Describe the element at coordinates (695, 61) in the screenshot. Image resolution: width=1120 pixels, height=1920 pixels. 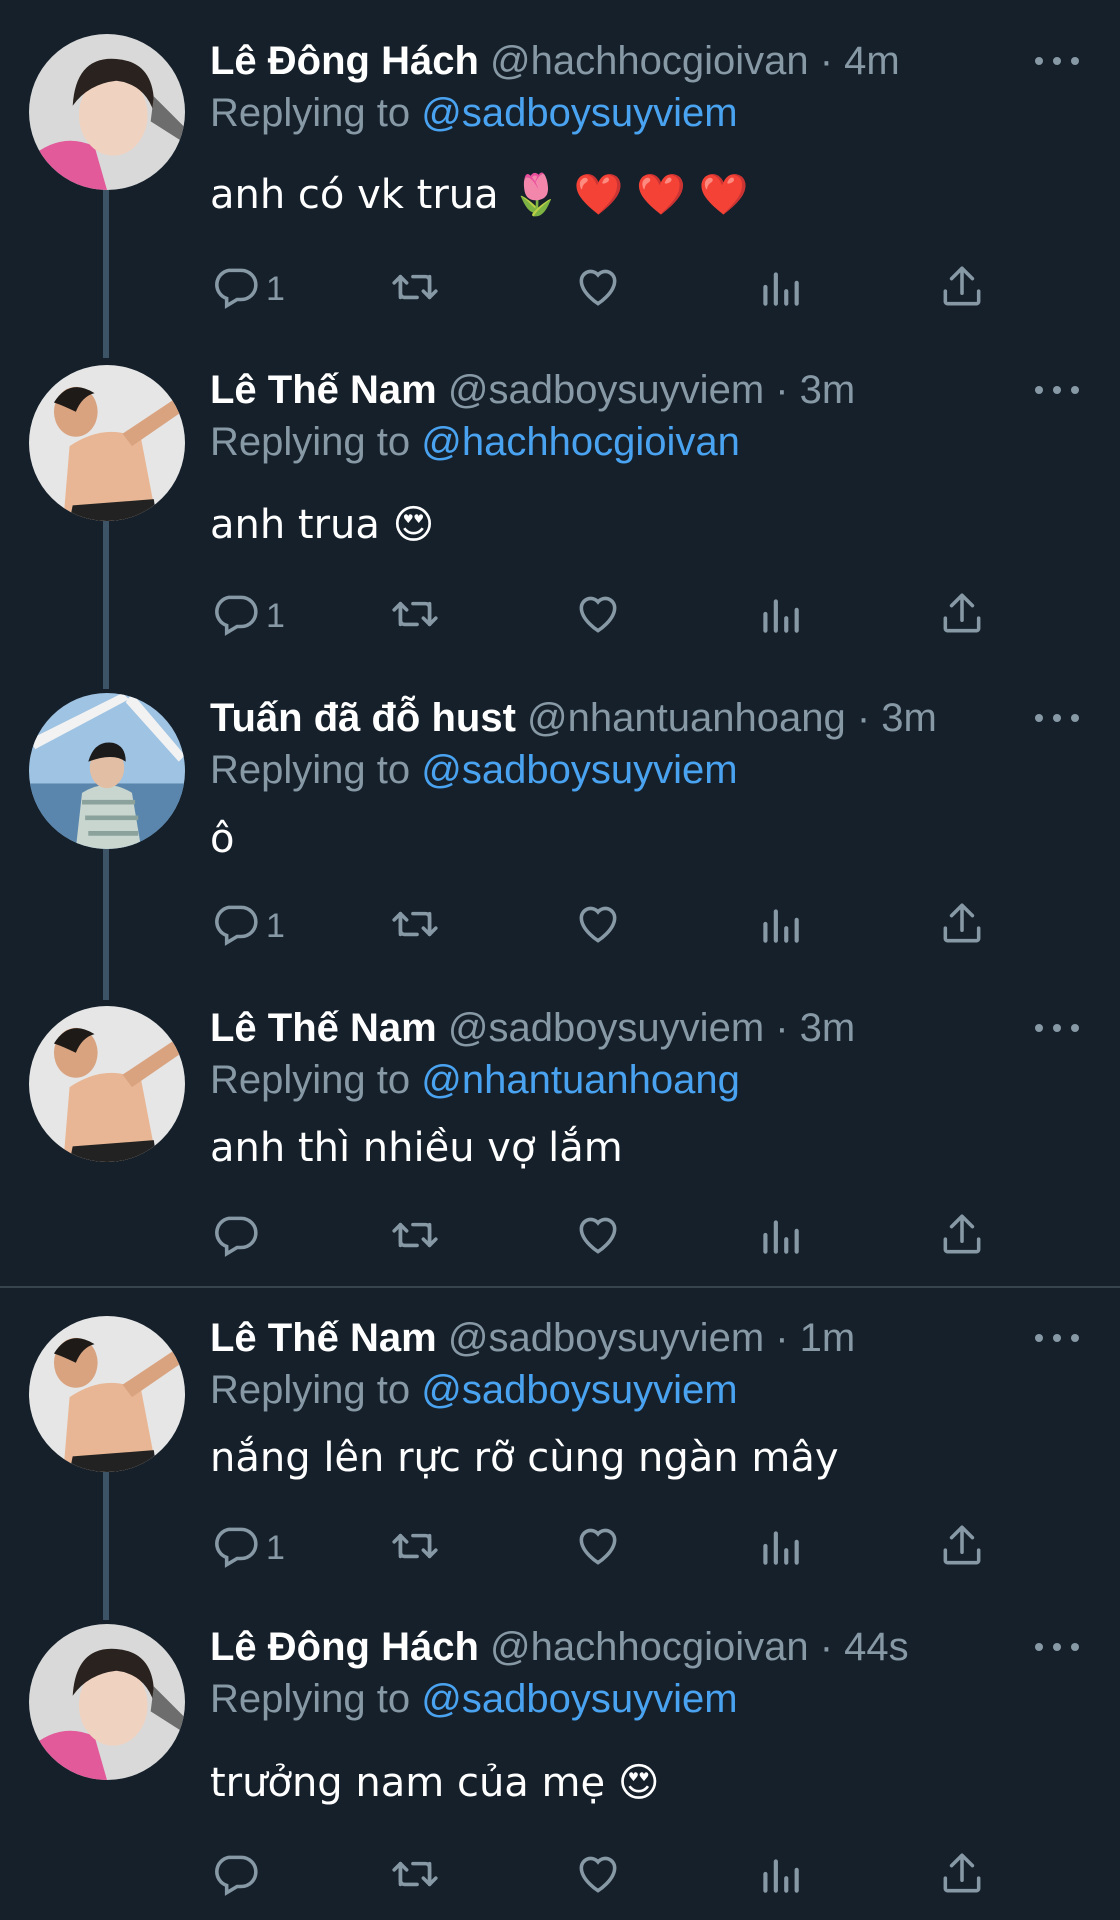
I see `handle-and-time: @hachhocgioivan · 4m` at that location.